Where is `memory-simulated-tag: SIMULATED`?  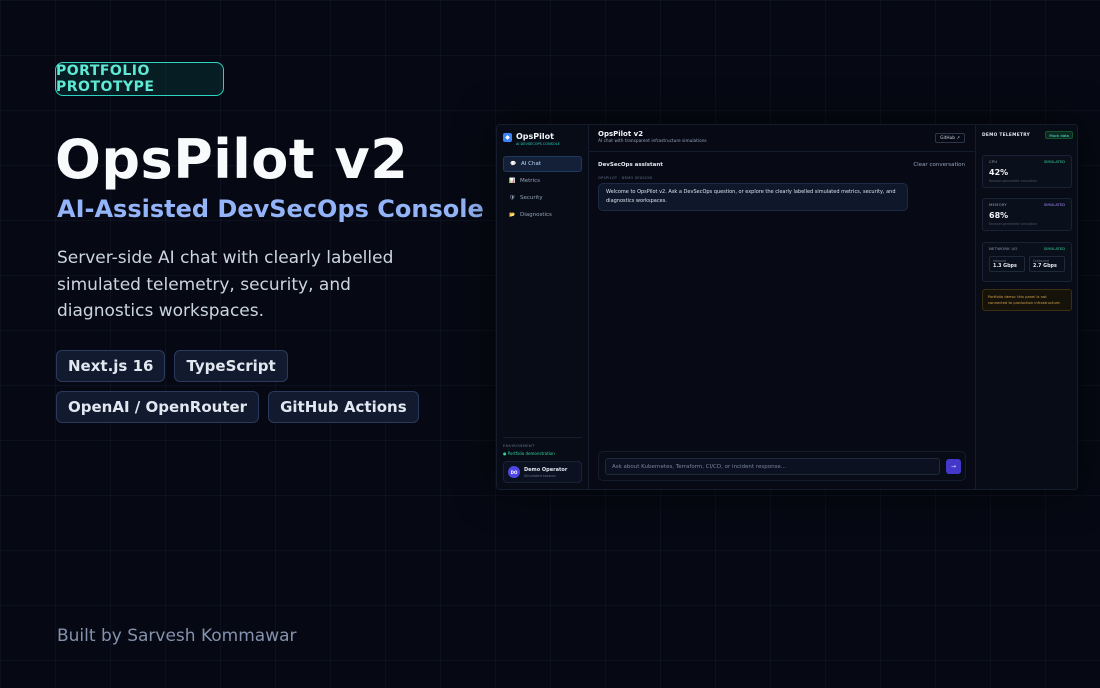 memory-simulated-tag: SIMULATED is located at coordinates (1054, 205).